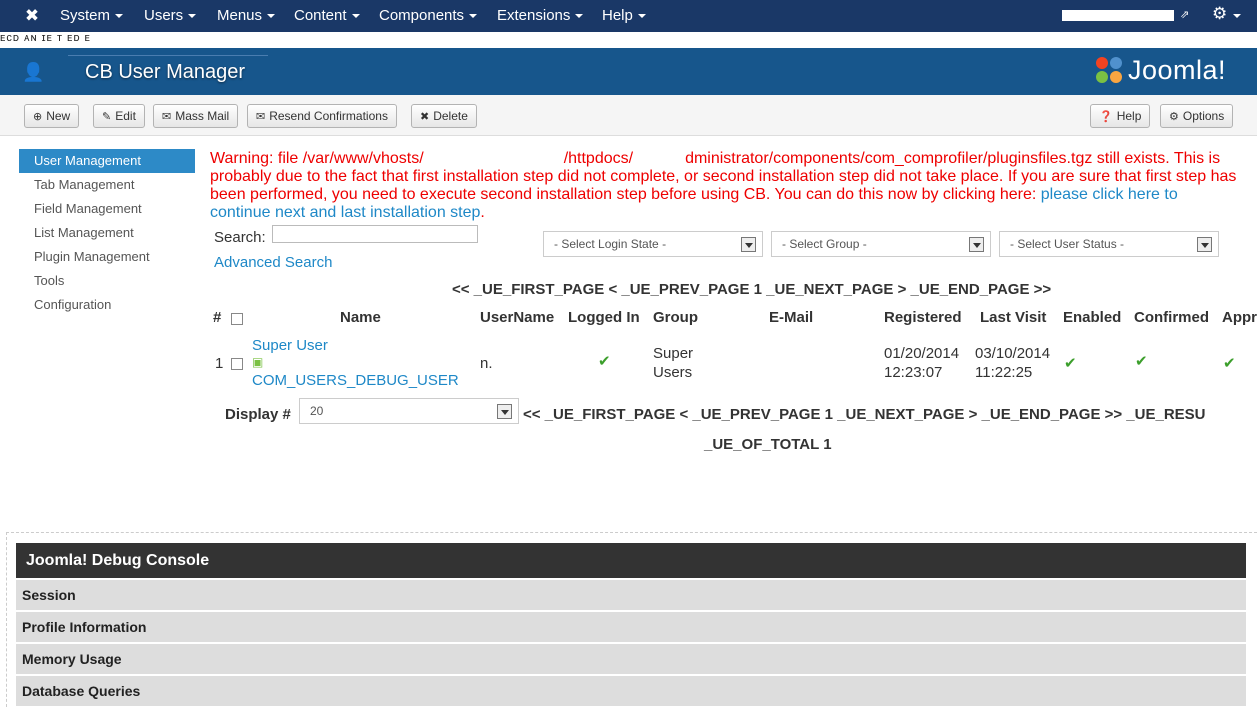 This screenshot has height=707, width=1257. Describe the element at coordinates (913, 372) in the screenshot. I see `registered-time: 12:23:07` at that location.